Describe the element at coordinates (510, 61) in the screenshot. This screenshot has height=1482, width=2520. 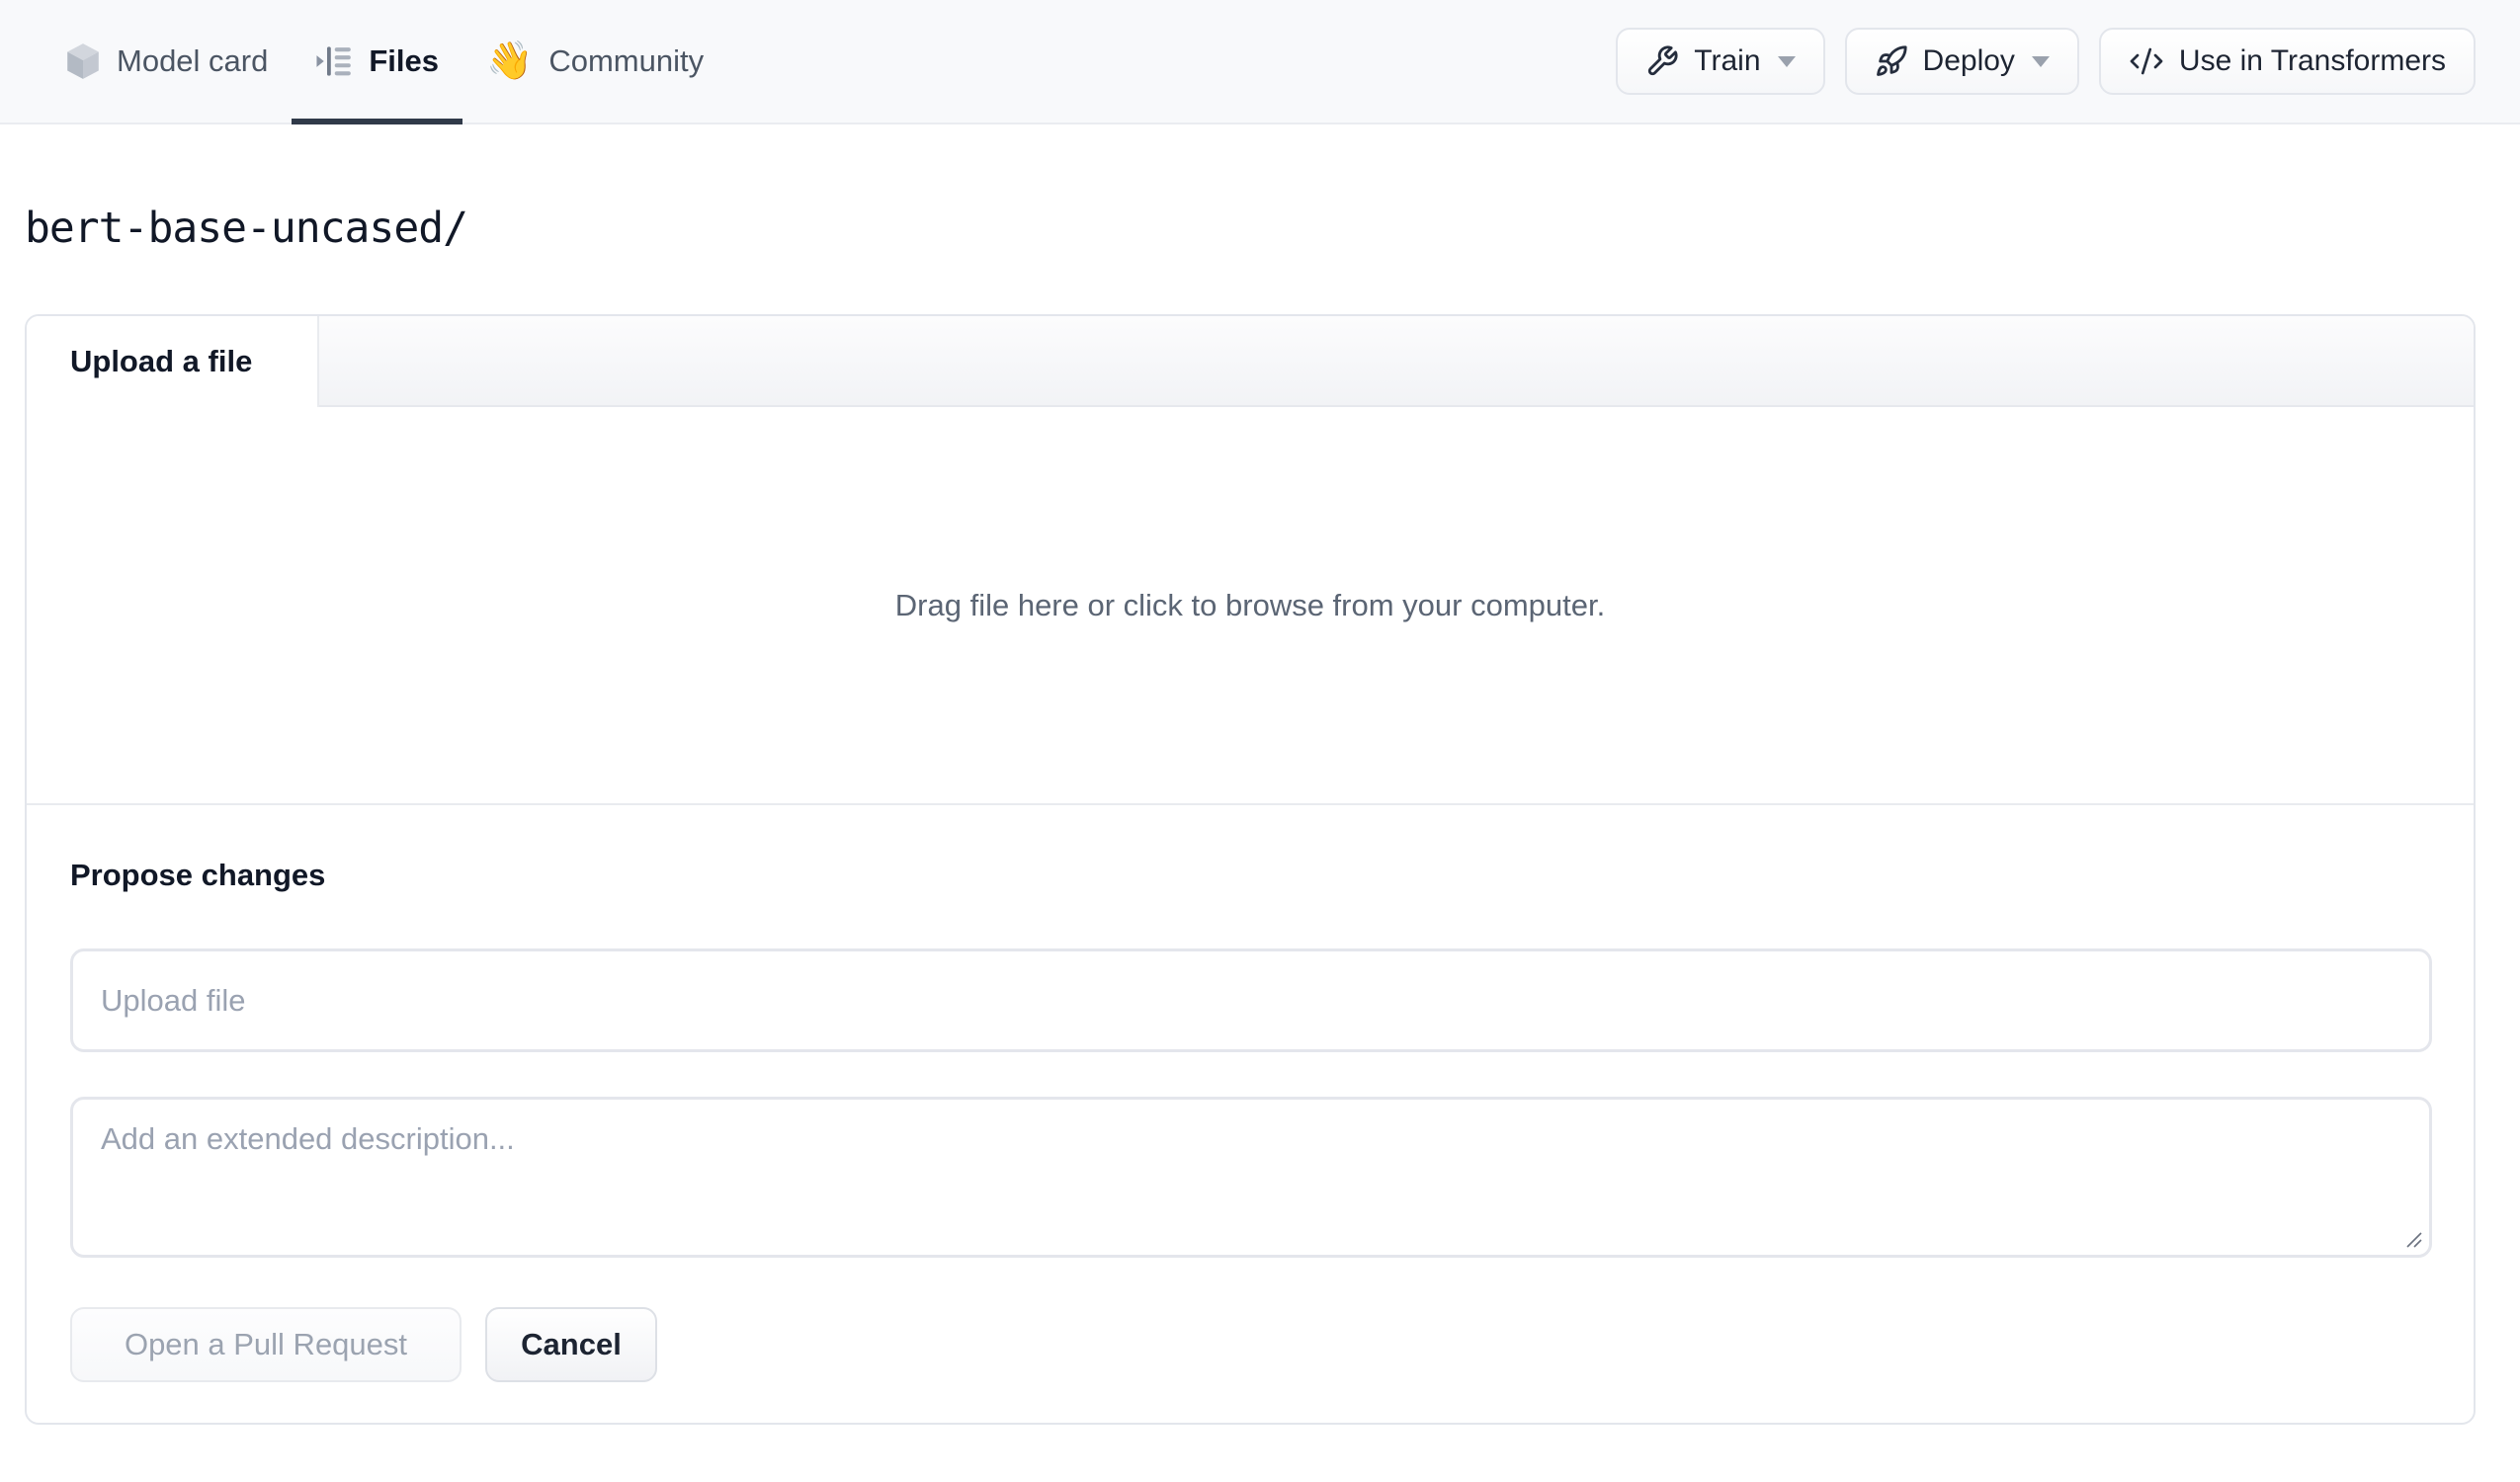
I see `waving-hand-emoji: 👋` at that location.